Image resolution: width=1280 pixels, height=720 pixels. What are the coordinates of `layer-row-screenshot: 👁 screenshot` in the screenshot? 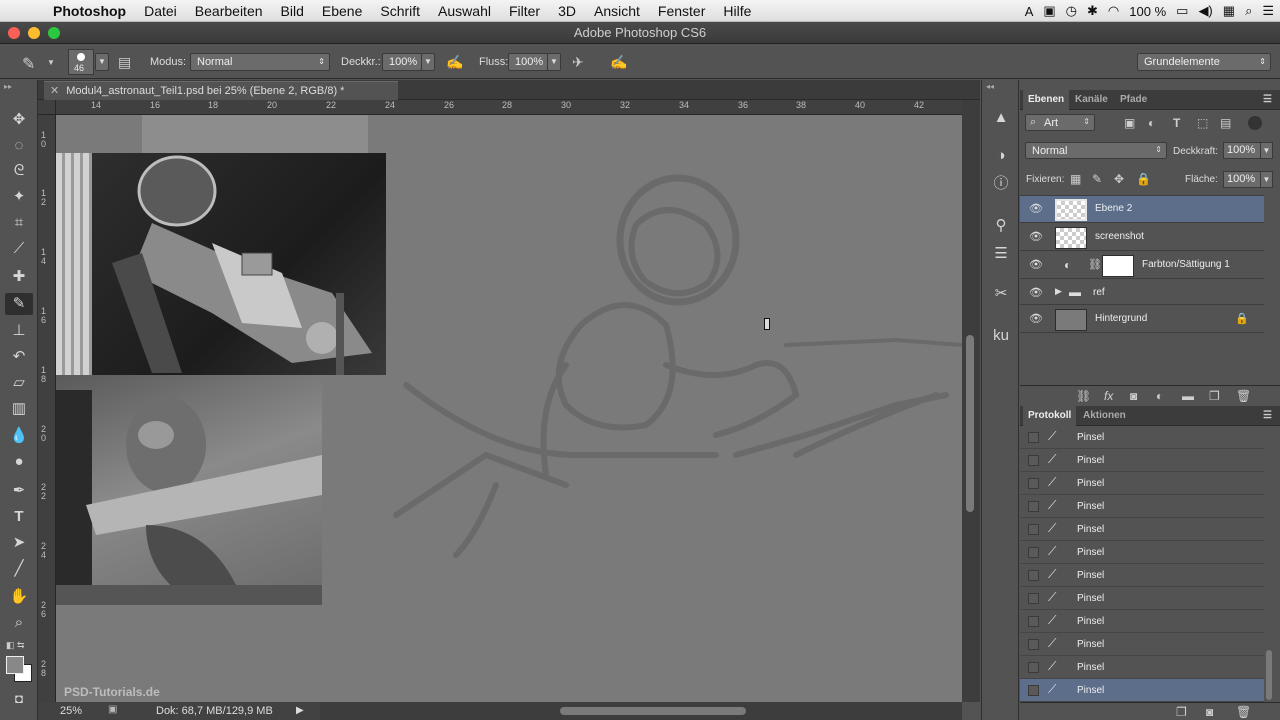 It's located at (1142, 237).